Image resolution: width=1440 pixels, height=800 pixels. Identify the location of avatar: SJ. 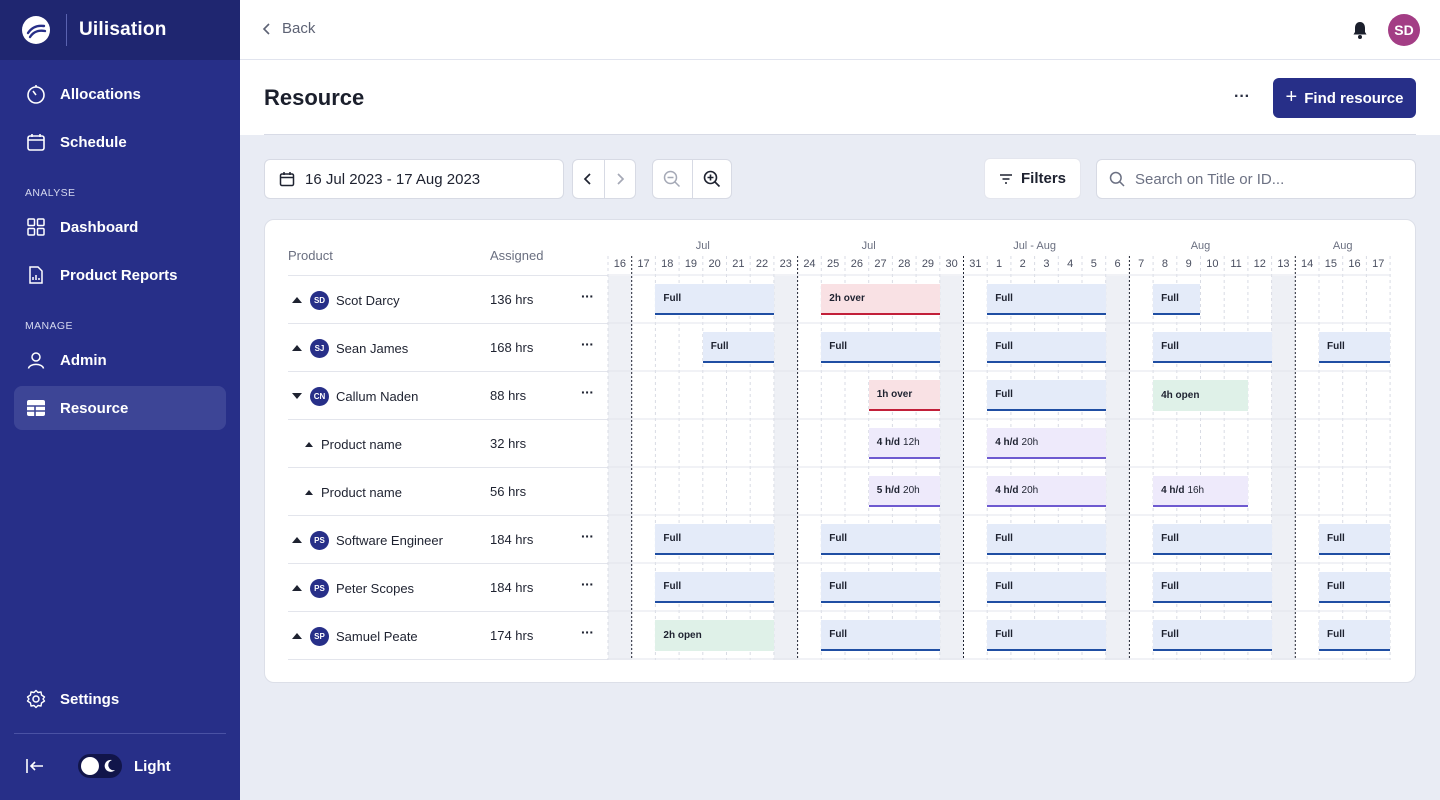
(319, 348).